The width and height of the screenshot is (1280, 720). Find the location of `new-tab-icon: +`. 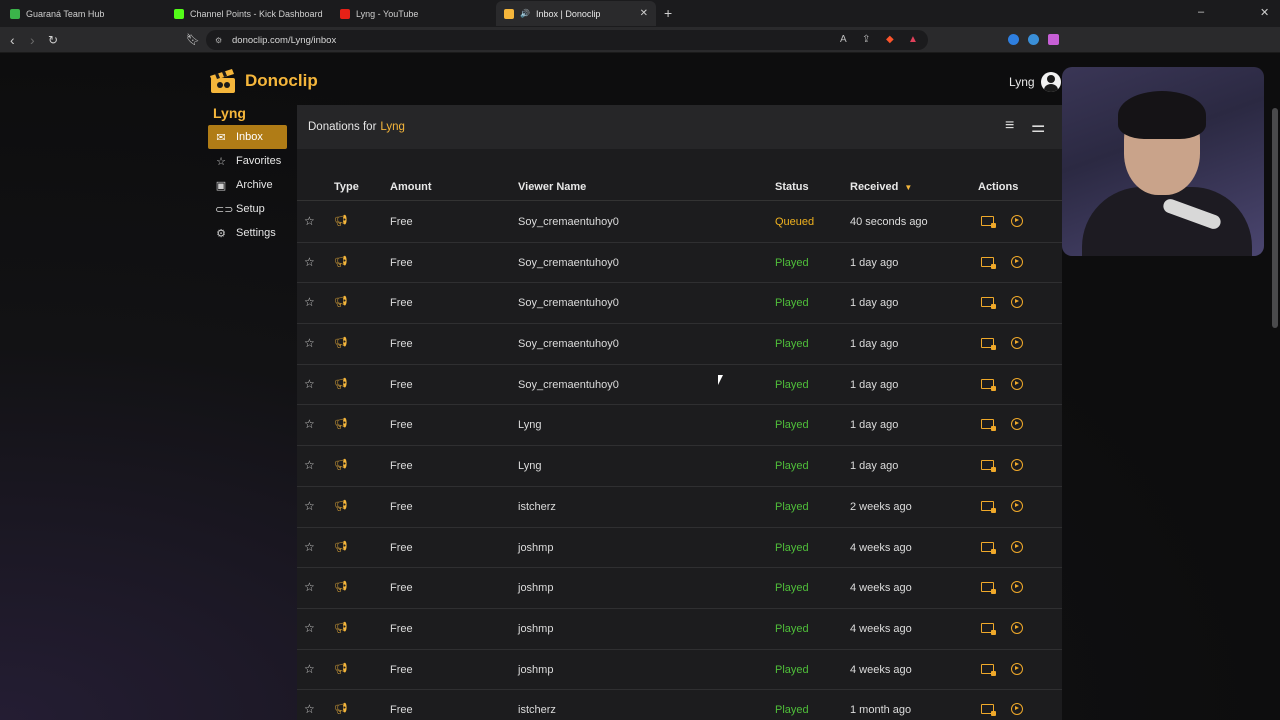

new-tab-icon: + is located at coordinates (668, 13).